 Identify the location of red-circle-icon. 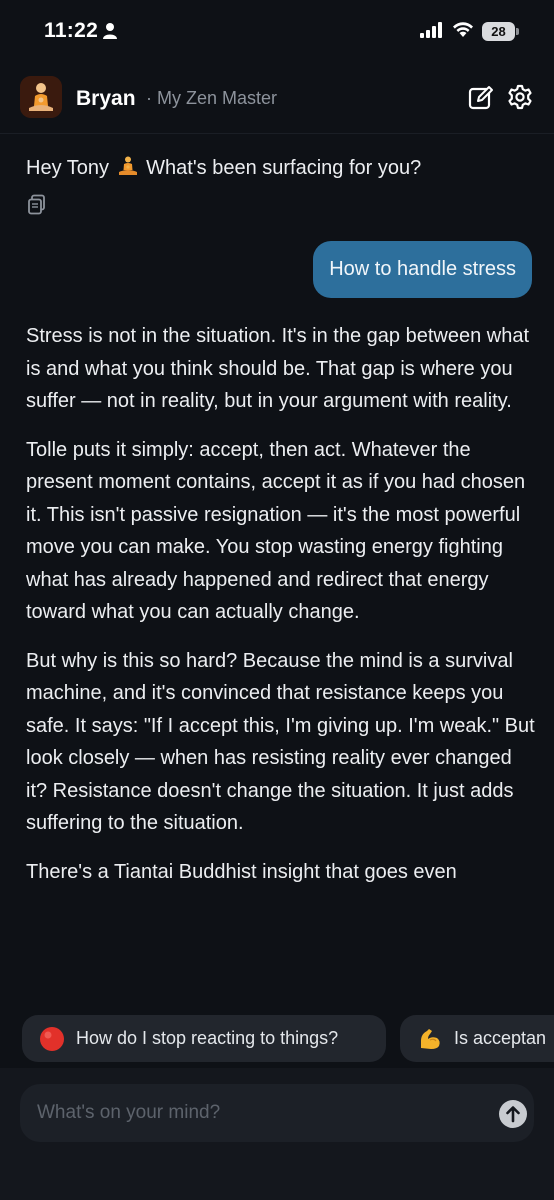
(52, 1039).